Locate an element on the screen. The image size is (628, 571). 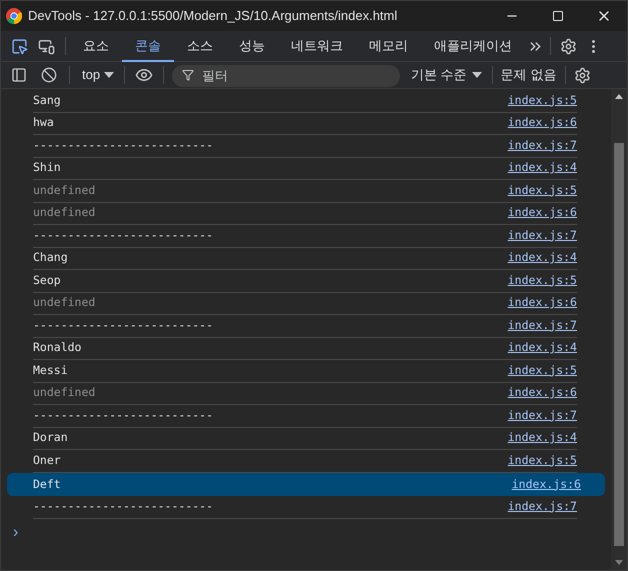
log-message: Ronaldo is located at coordinates (57, 347).